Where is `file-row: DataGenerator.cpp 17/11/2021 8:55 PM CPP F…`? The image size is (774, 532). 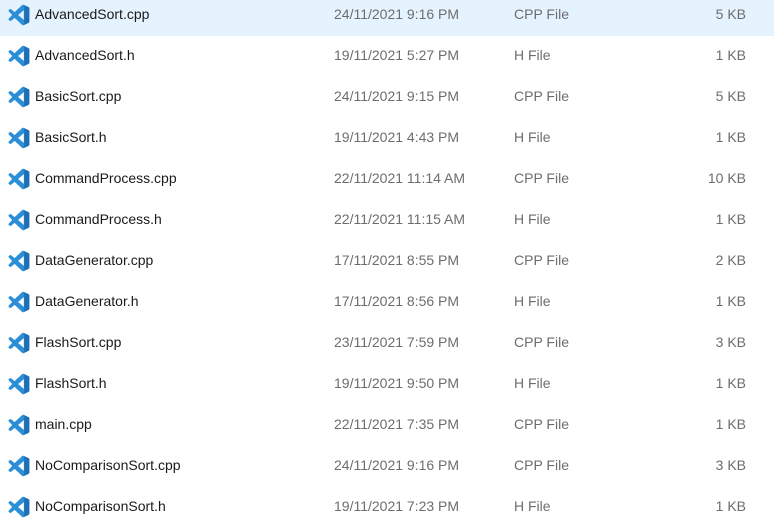 file-row: DataGenerator.cpp 17/11/2021 8:55 PM CPP F… is located at coordinates (387, 261).